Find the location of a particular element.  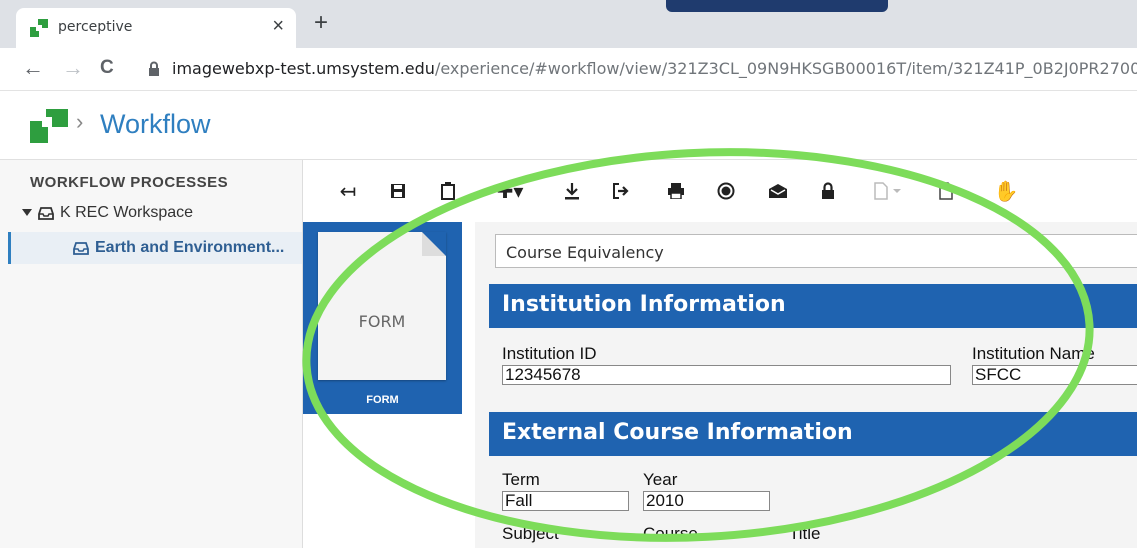

document-toolbar: ↤ ✚▾ ✋ is located at coordinates (720, 190).